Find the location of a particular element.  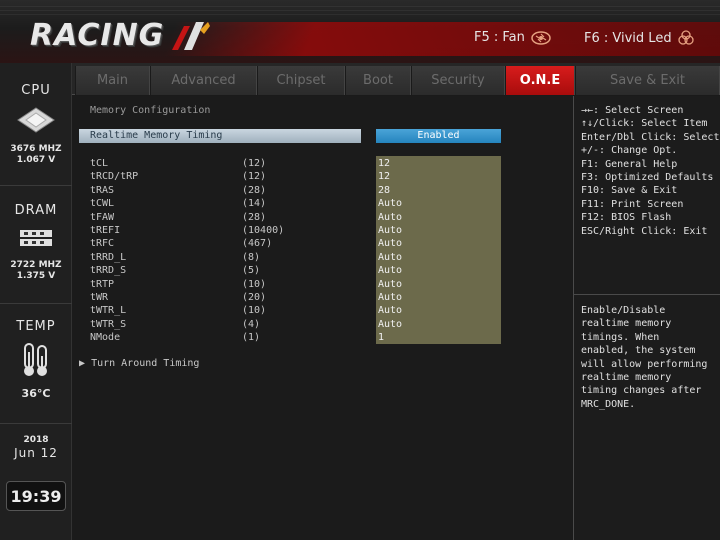

timing-label: tWTR_S is located at coordinates (108, 324).